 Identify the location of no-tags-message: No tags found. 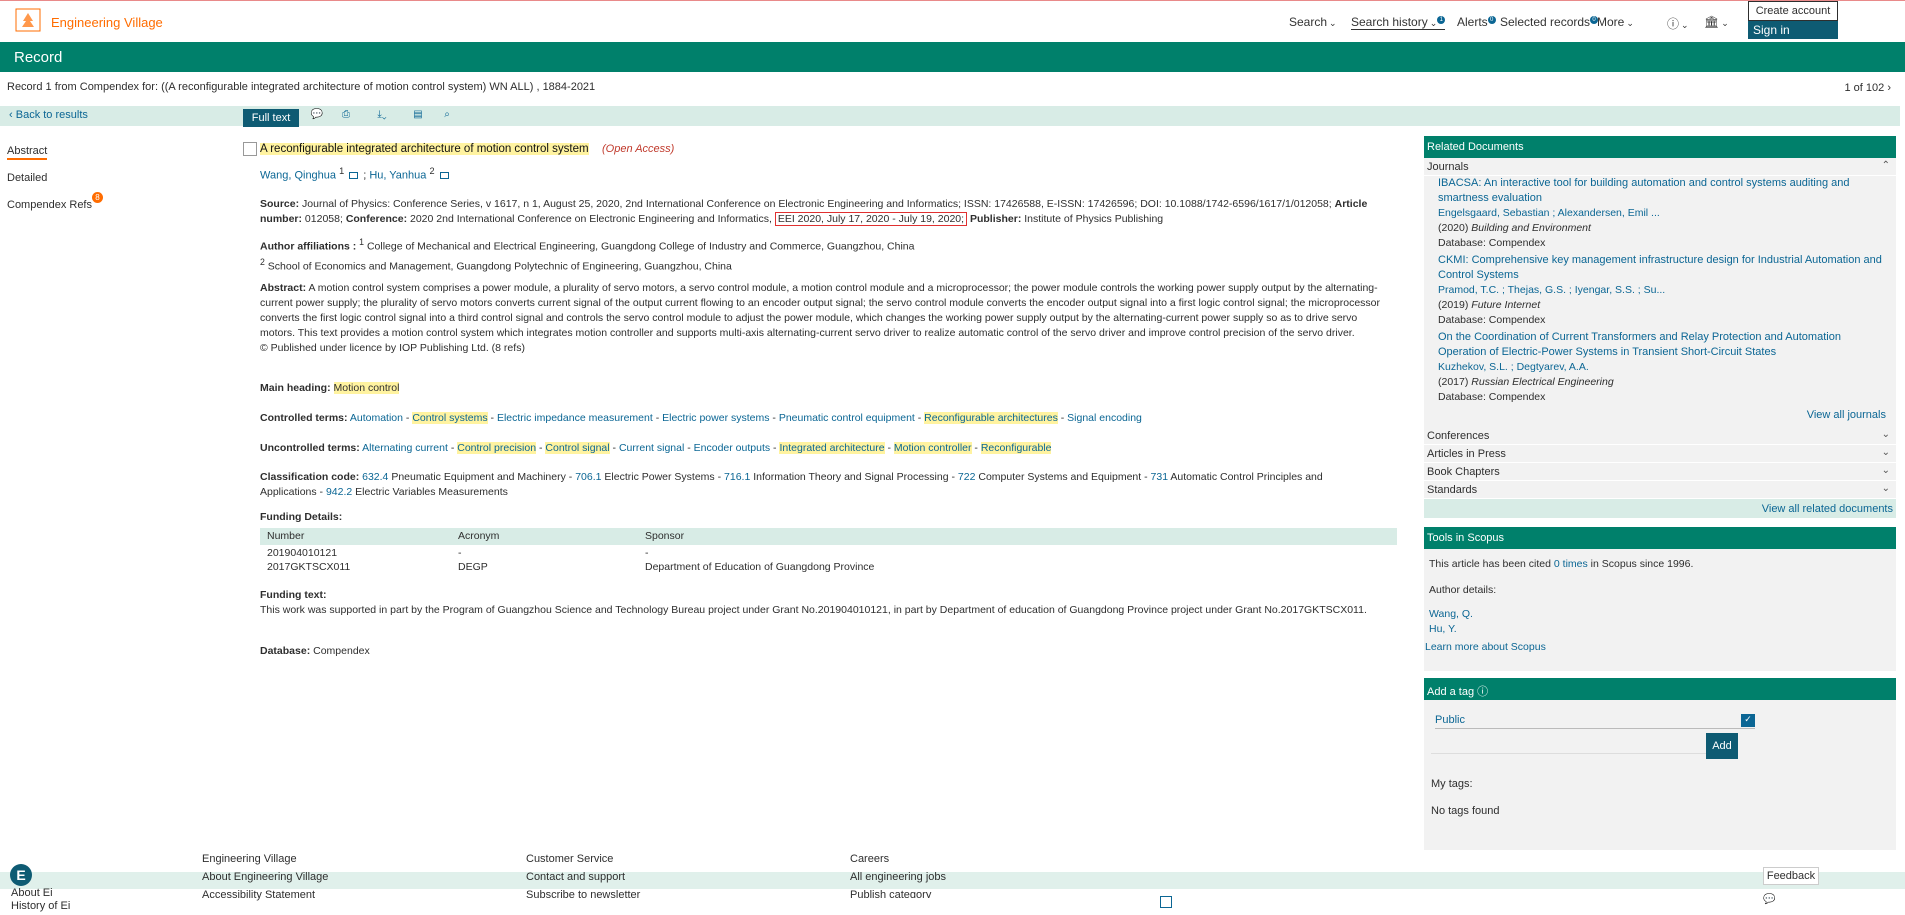
(1465, 811).